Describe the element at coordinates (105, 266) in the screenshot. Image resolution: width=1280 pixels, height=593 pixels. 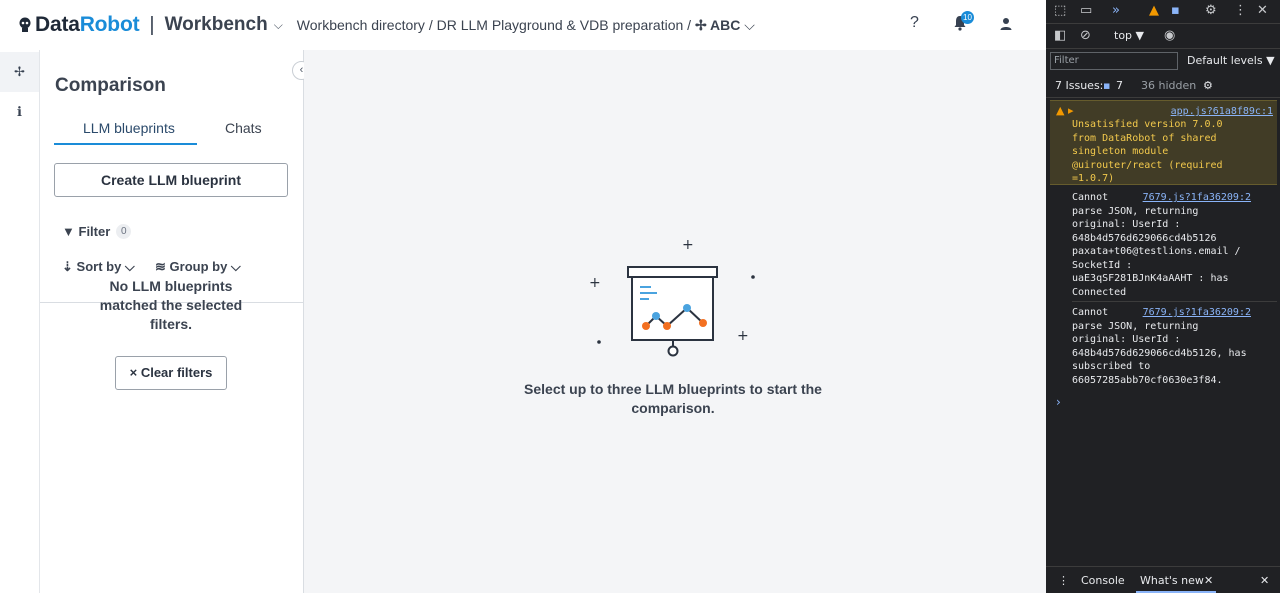
I see `sort-by-label: Sort by ⌵` at that location.